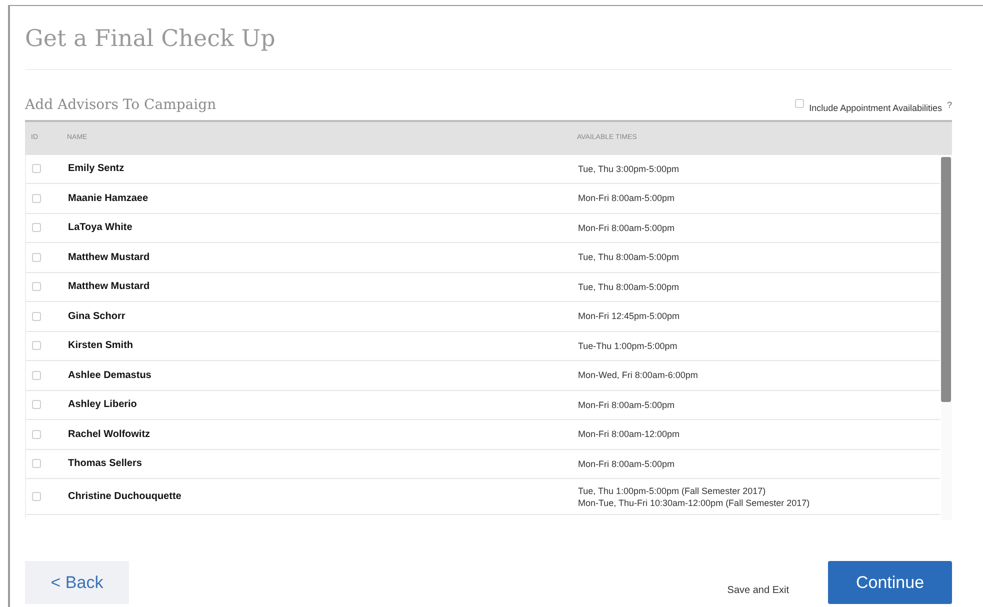 The height and width of the screenshot is (607, 983). I want to click on back-button: < Back, so click(77, 582).